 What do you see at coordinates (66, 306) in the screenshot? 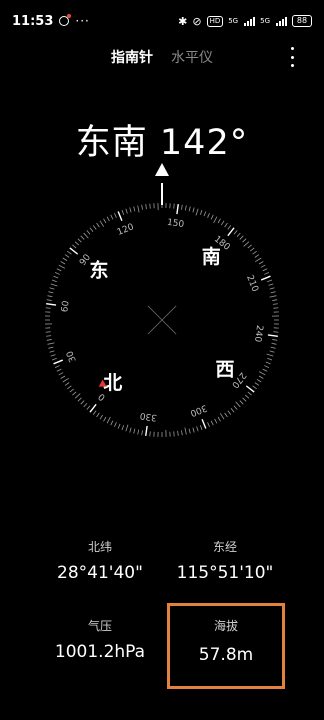
I see `degree-label: 60` at bounding box center [66, 306].